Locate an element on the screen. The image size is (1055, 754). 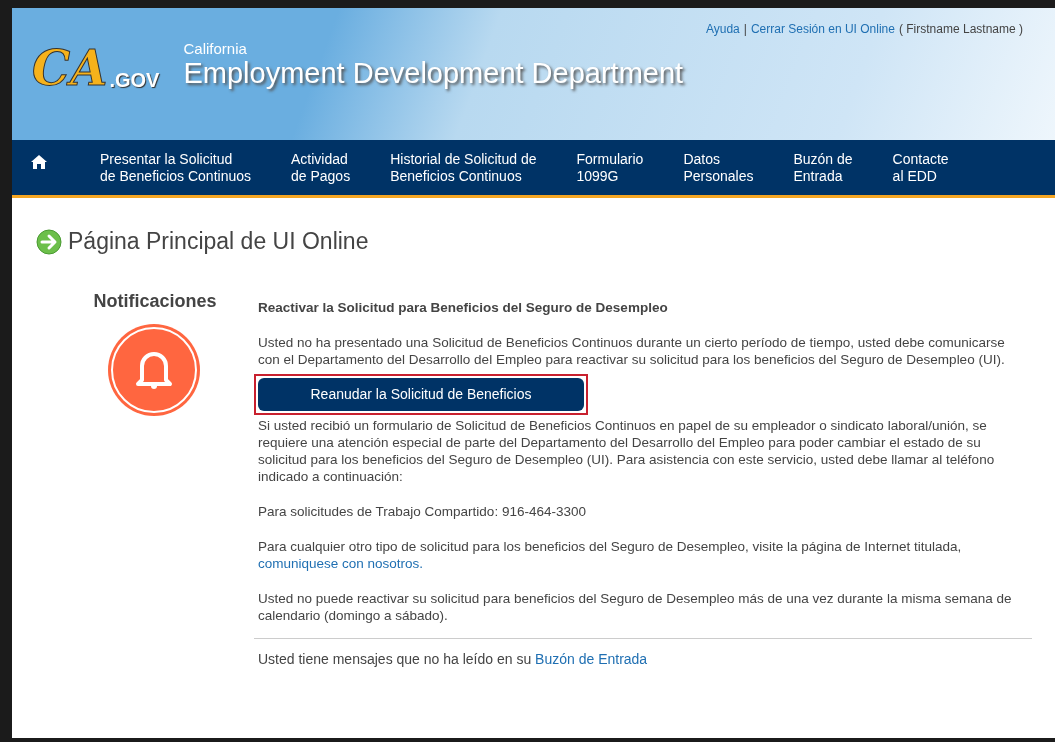
nav-link: Formulario 1099G is located at coordinates (610, 167).